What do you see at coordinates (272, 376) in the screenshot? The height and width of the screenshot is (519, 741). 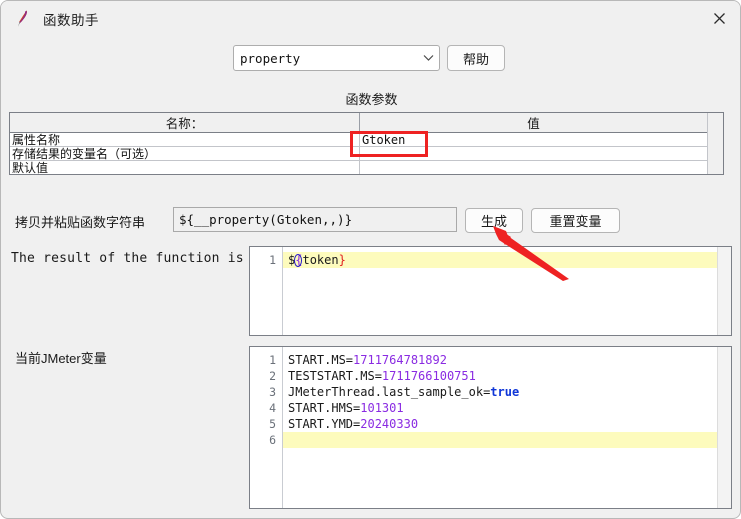 I see `line-number: 2` at bounding box center [272, 376].